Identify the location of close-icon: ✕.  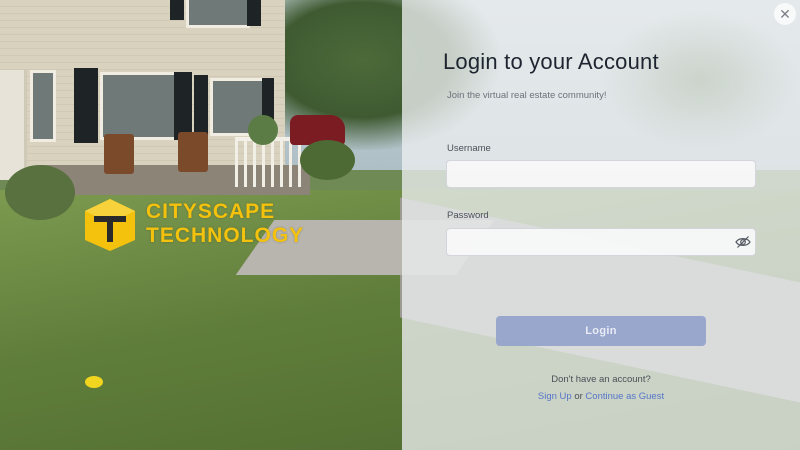
(785, 14).